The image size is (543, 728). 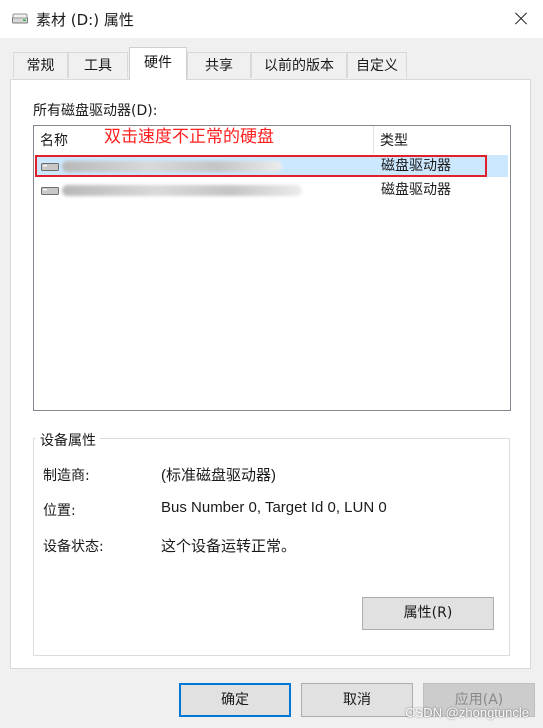 I want to click on device-status-value: 这个设备运转正常。, so click(x=229, y=546).